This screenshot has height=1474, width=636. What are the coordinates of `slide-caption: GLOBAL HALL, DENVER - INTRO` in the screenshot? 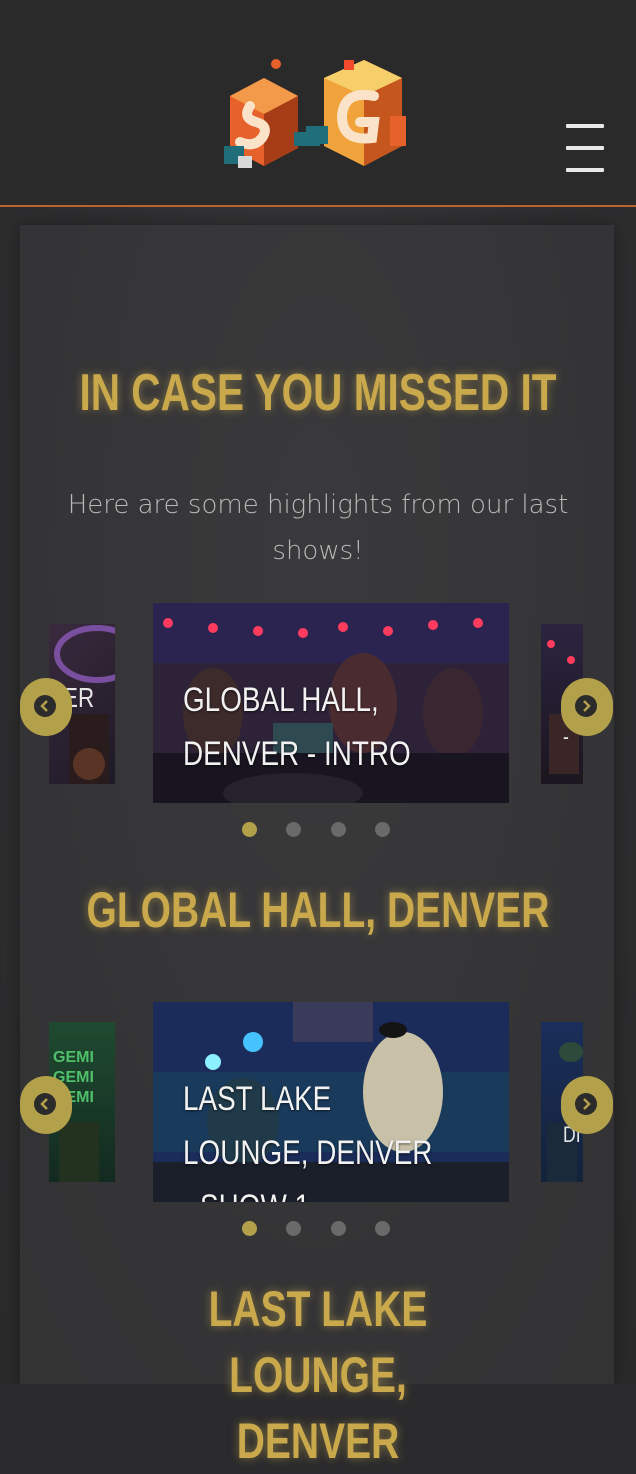 It's located at (297, 727).